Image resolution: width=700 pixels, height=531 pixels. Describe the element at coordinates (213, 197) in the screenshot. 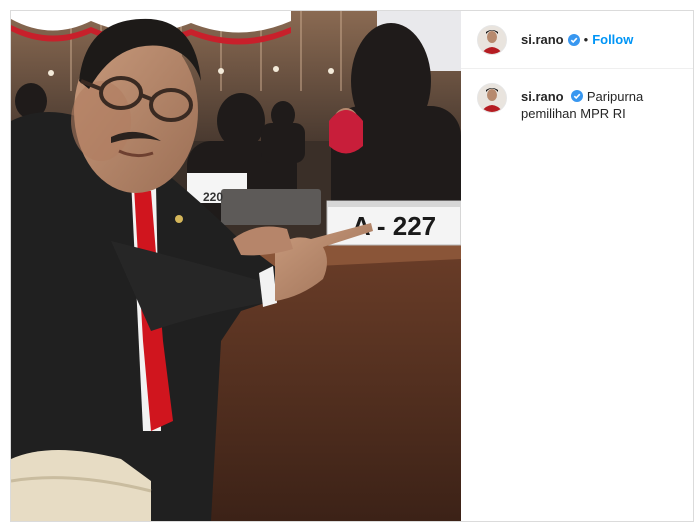

I see `background-nameplate-text: 220` at that location.